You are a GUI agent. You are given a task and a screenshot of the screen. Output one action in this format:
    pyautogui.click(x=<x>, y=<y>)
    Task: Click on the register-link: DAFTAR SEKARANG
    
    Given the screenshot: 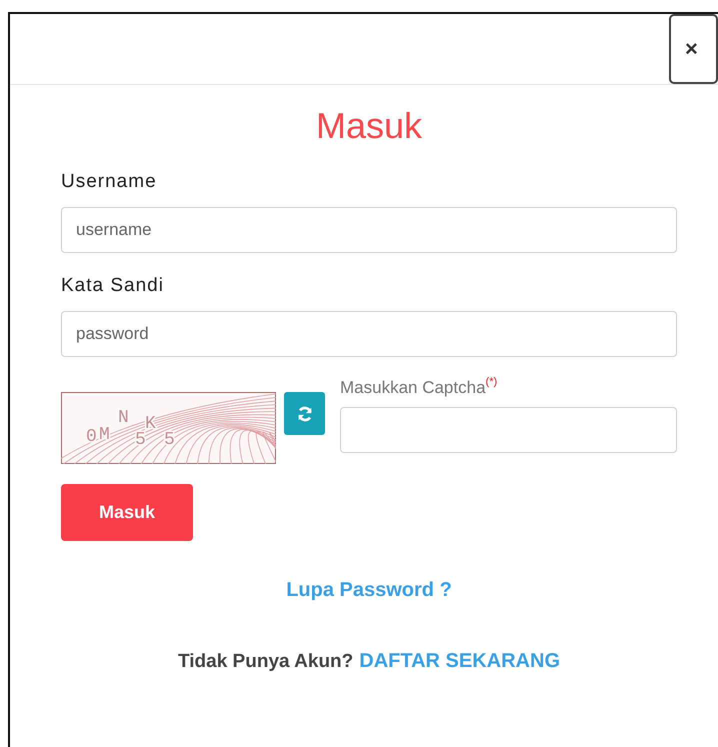 What is the action you would take?
    pyautogui.click(x=459, y=661)
    